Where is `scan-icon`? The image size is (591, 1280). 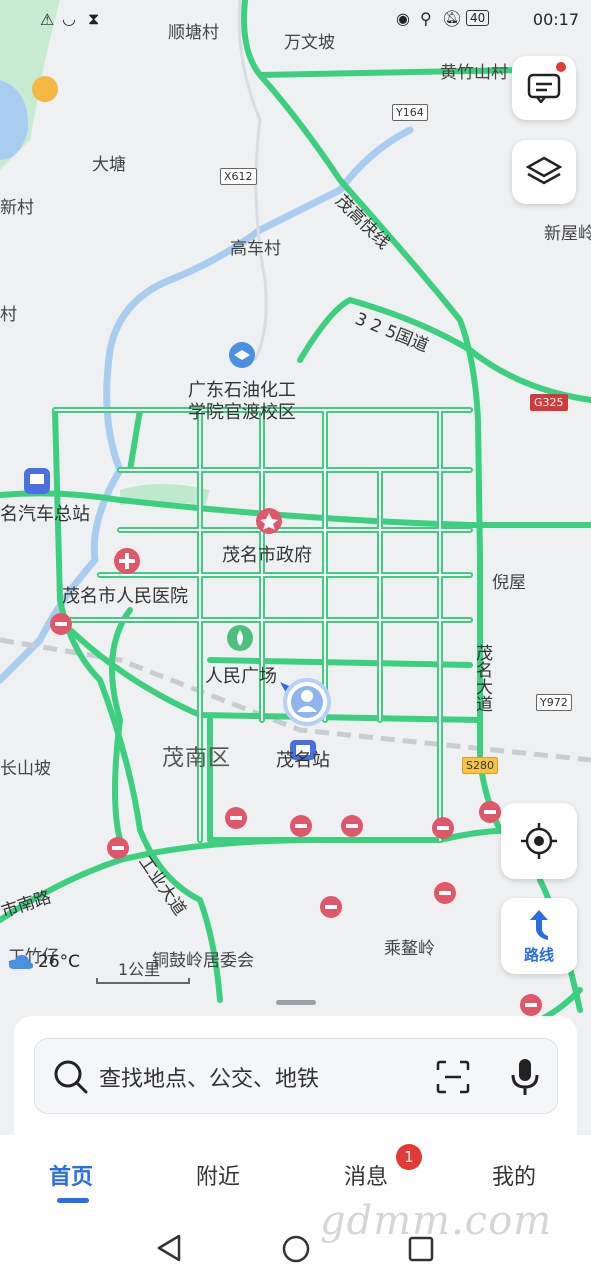
scan-icon is located at coordinates (453, 1077).